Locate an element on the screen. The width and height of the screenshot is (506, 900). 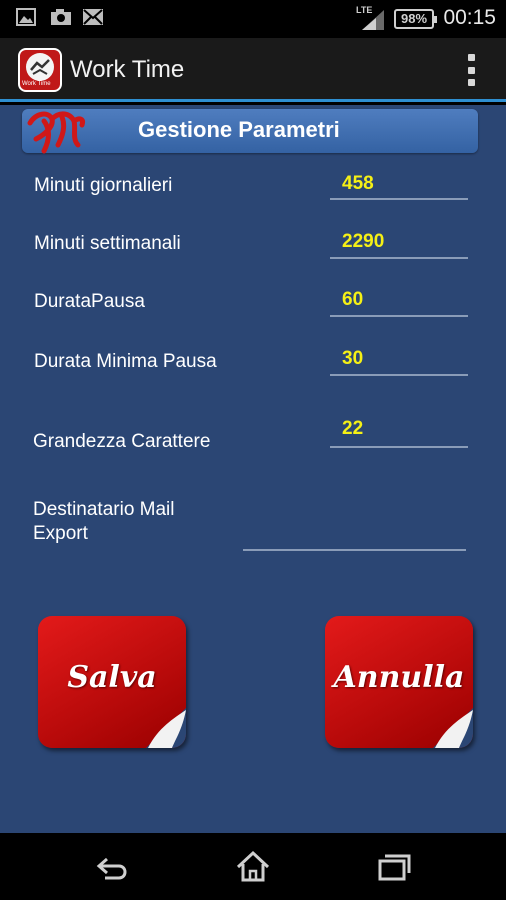
action-bar: Work Time Work Time is located at coordinates (253, 70).